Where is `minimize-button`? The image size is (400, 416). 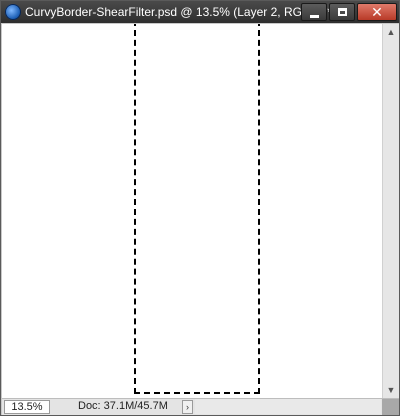 minimize-button is located at coordinates (314, 12).